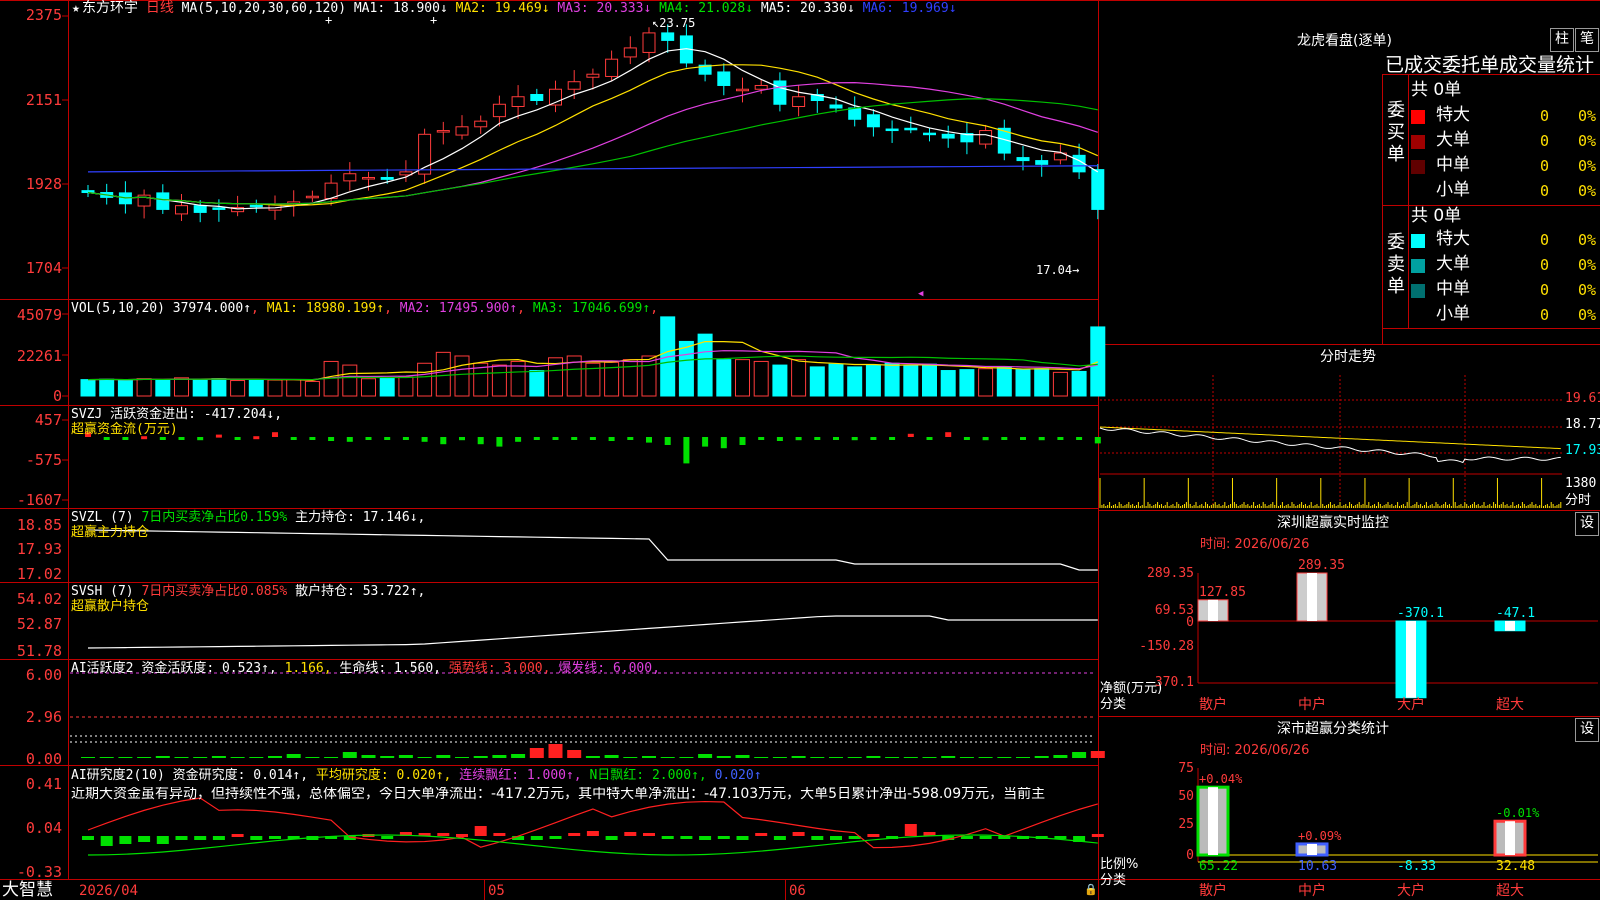  What do you see at coordinates (118, 308) in the screenshot?
I see `vol-label: VOL(5,10,20)` at bounding box center [118, 308].